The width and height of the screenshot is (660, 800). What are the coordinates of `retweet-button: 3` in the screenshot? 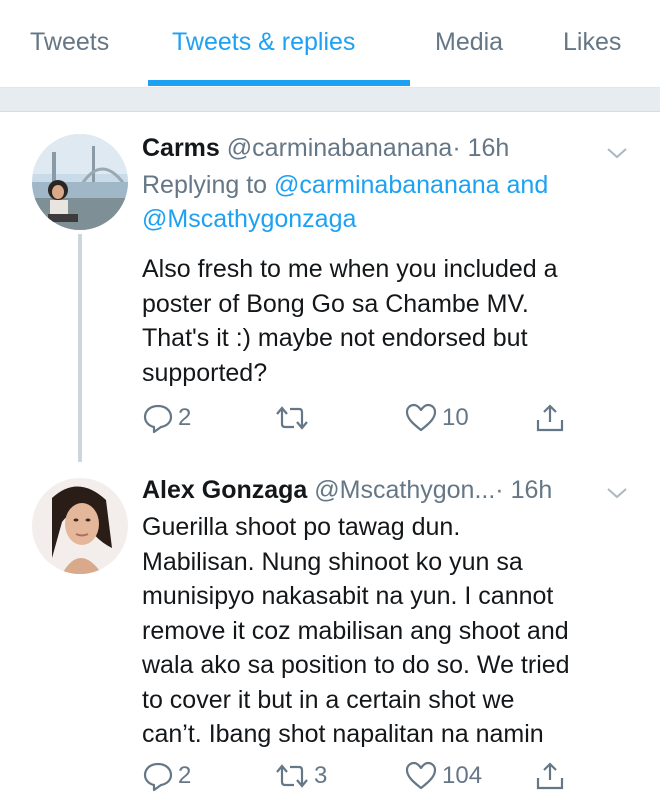 It's located at (300, 776).